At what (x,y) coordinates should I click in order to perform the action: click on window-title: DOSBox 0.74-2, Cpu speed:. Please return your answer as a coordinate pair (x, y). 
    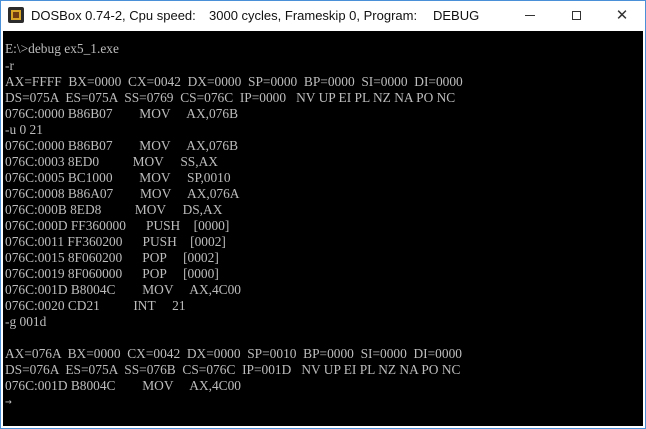
    Looking at the image, I should click on (113, 15).